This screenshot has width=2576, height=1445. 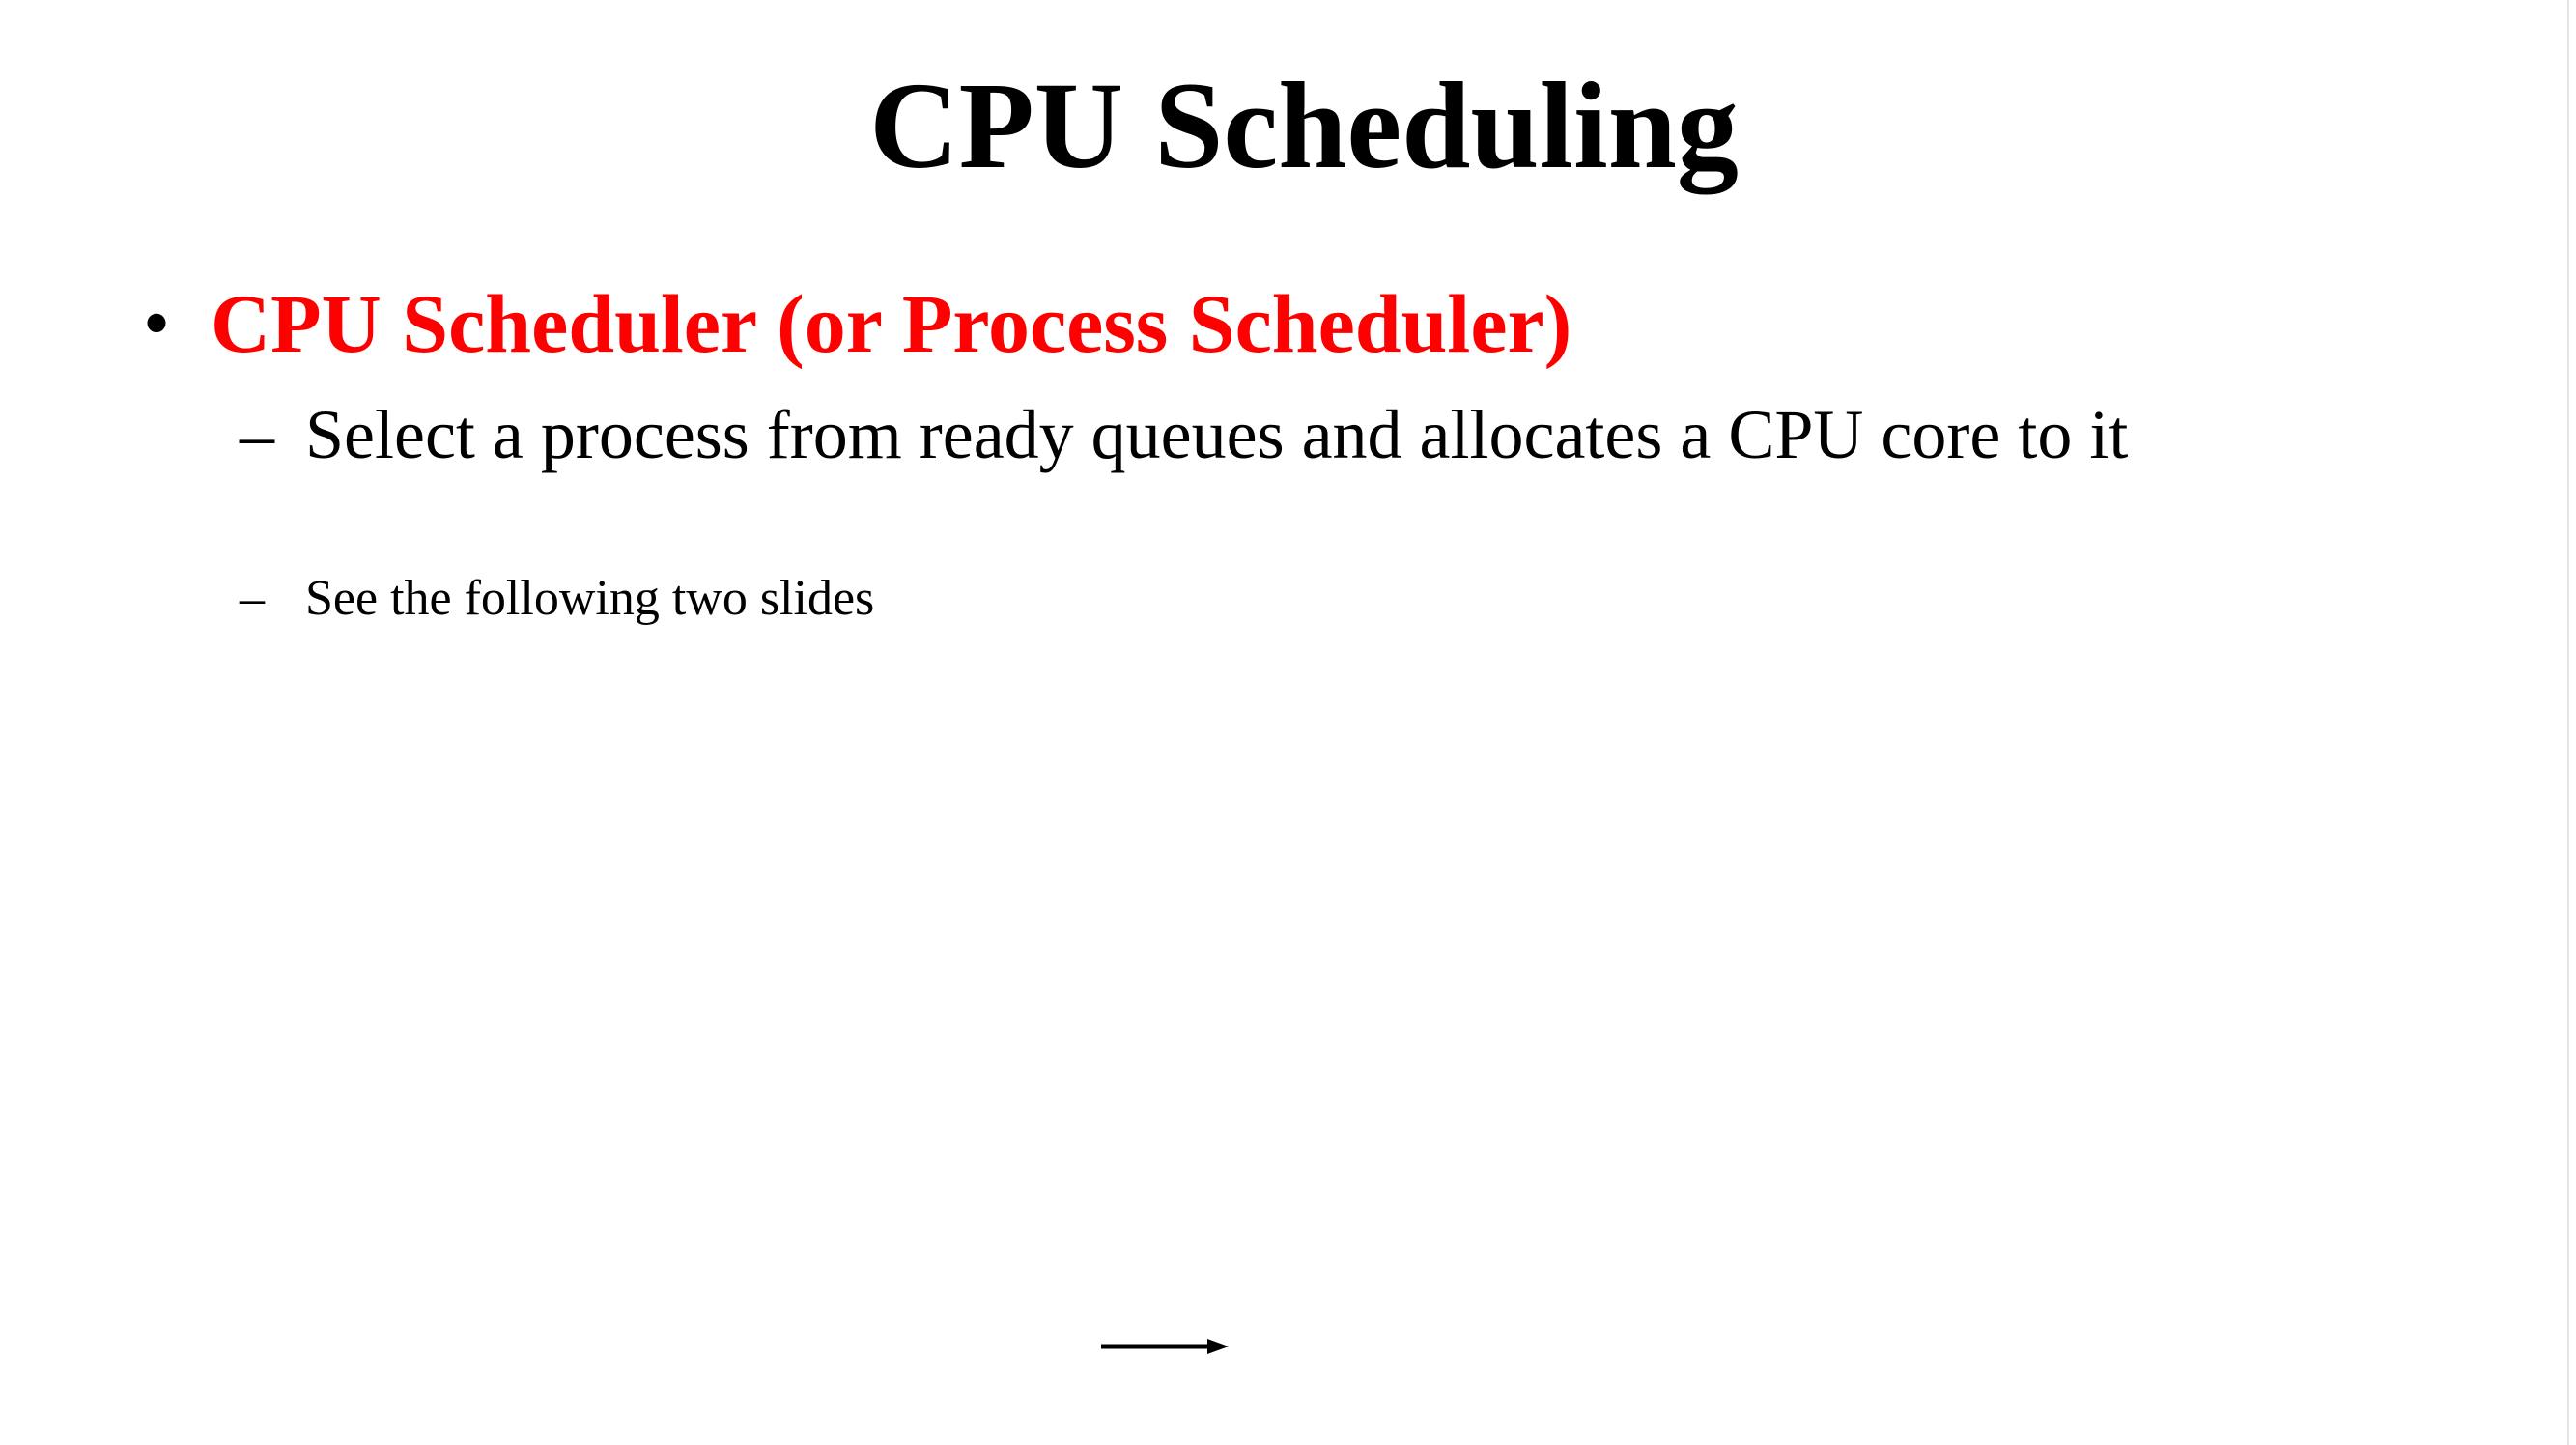 What do you see at coordinates (2568, 723) in the screenshot?
I see `slide-edge-divider` at bounding box center [2568, 723].